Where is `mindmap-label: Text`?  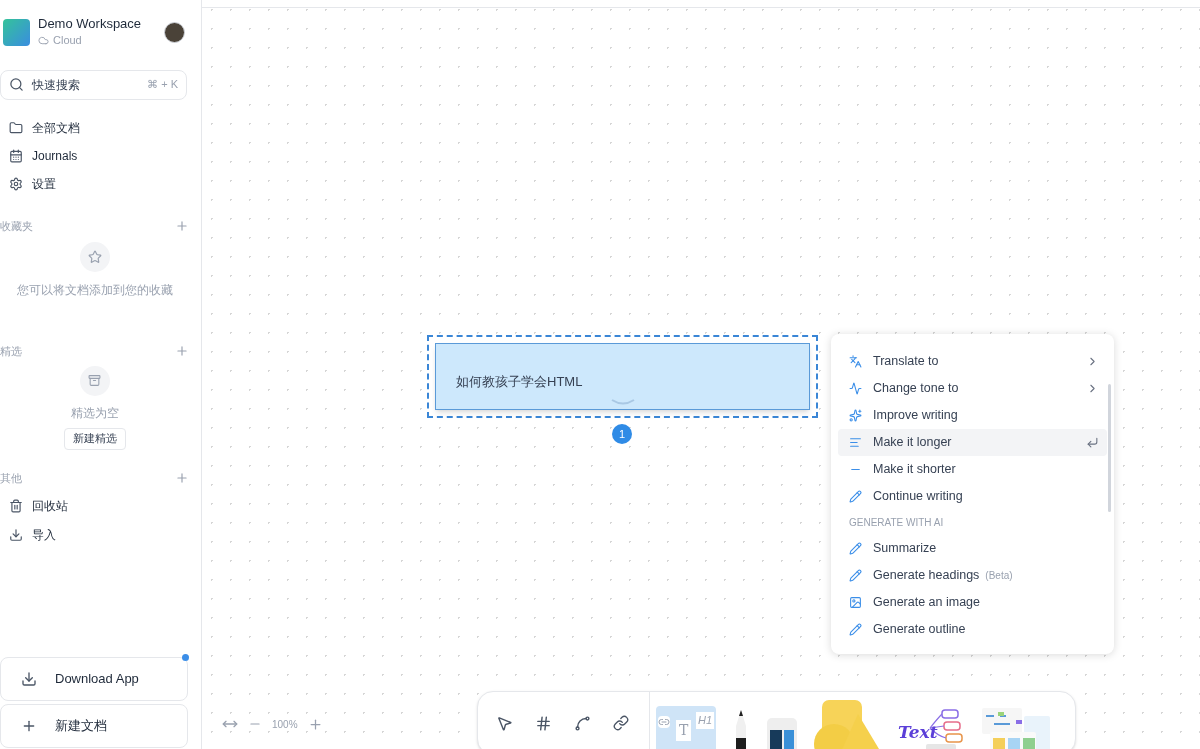
mindmap-label: Text is located at coordinates (918, 732).